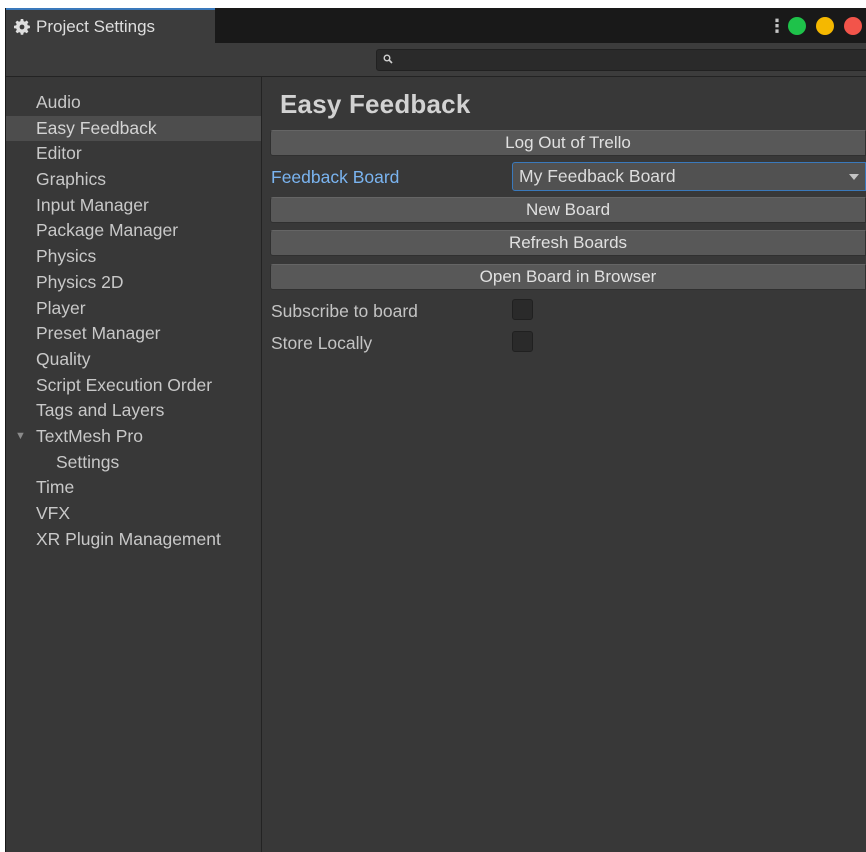 This screenshot has height=852, width=866. Describe the element at coordinates (133, 514) in the screenshot. I see `sidebar-item-vfx: VFX` at that location.